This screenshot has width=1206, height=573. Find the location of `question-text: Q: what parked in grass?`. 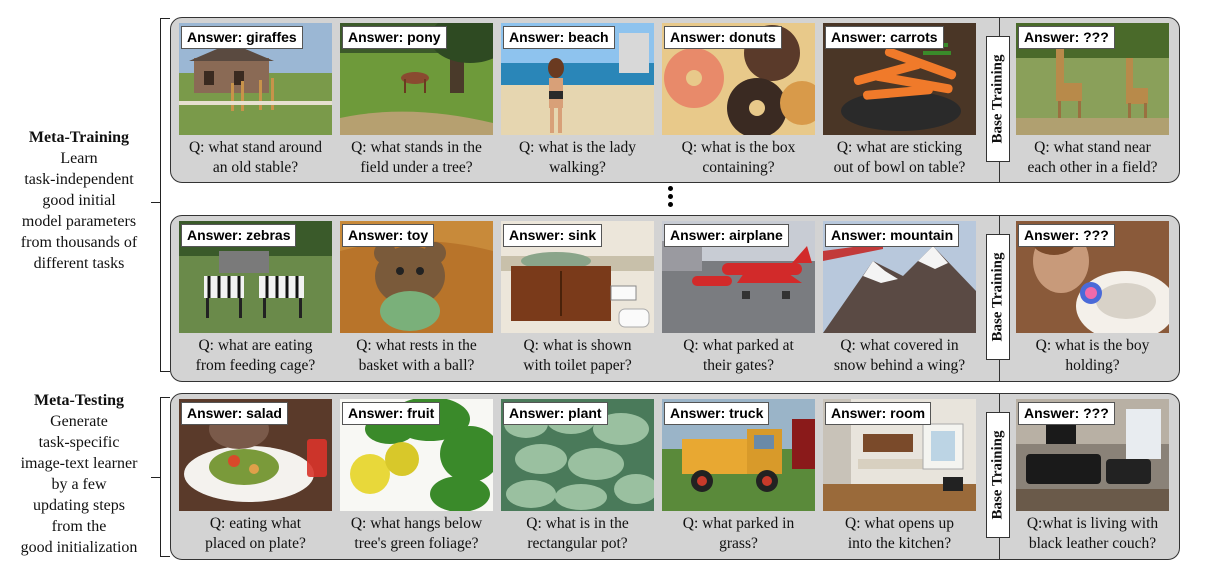

question-text: Q: what parked in grass? is located at coordinates (738, 533).